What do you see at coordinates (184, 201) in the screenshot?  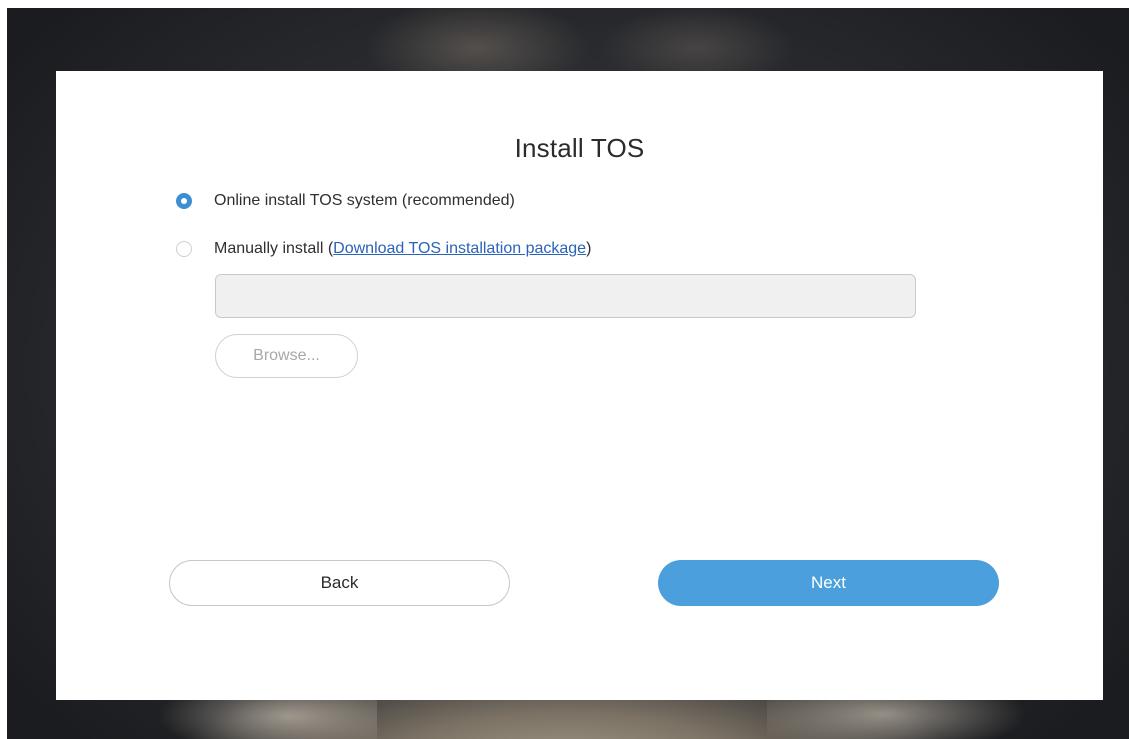 I see `online-install-radio` at bounding box center [184, 201].